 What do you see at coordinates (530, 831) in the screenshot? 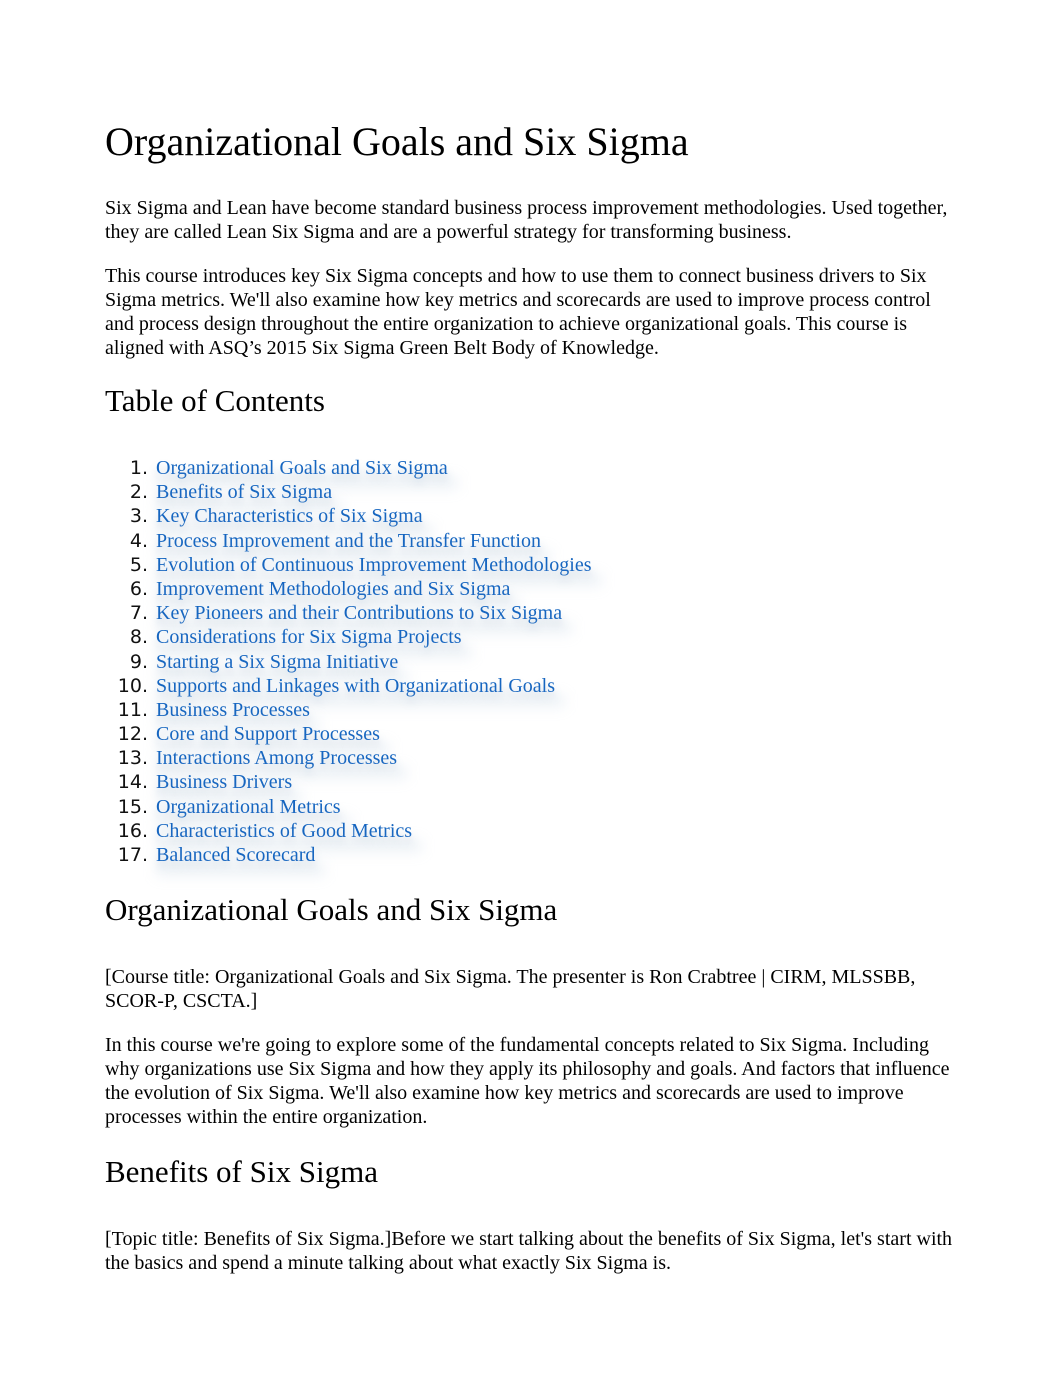
I see `toc-item: 16. Characteristics of Good Metrics` at bounding box center [530, 831].